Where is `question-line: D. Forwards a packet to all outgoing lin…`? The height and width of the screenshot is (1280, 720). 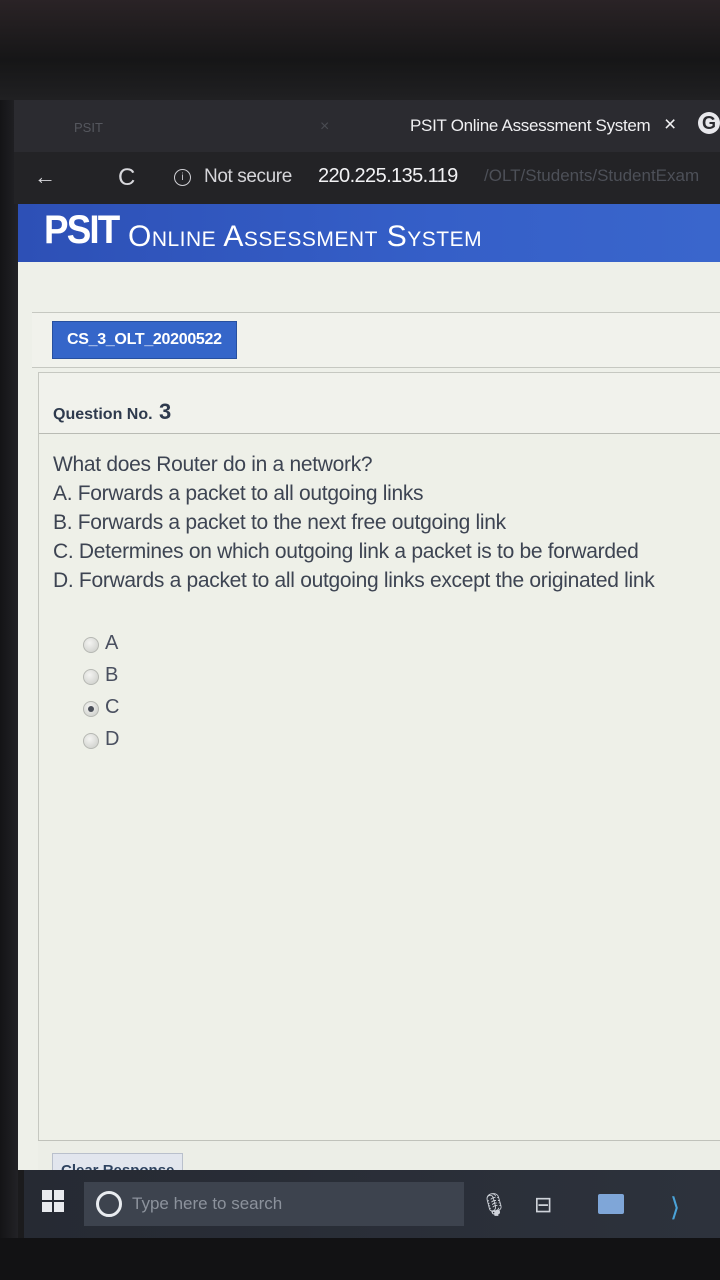
question-line: D. Forwards a packet to all outgoing lin… is located at coordinates (354, 580).